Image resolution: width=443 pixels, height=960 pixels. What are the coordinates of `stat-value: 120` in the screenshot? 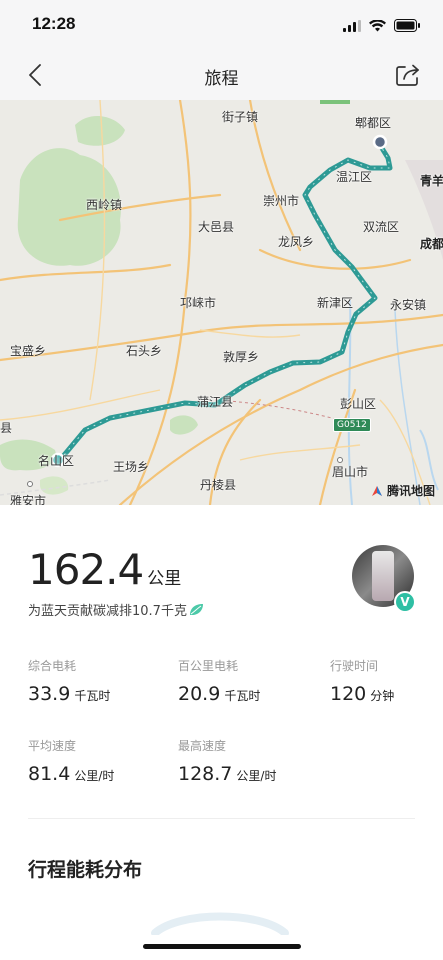 It's located at (348, 694).